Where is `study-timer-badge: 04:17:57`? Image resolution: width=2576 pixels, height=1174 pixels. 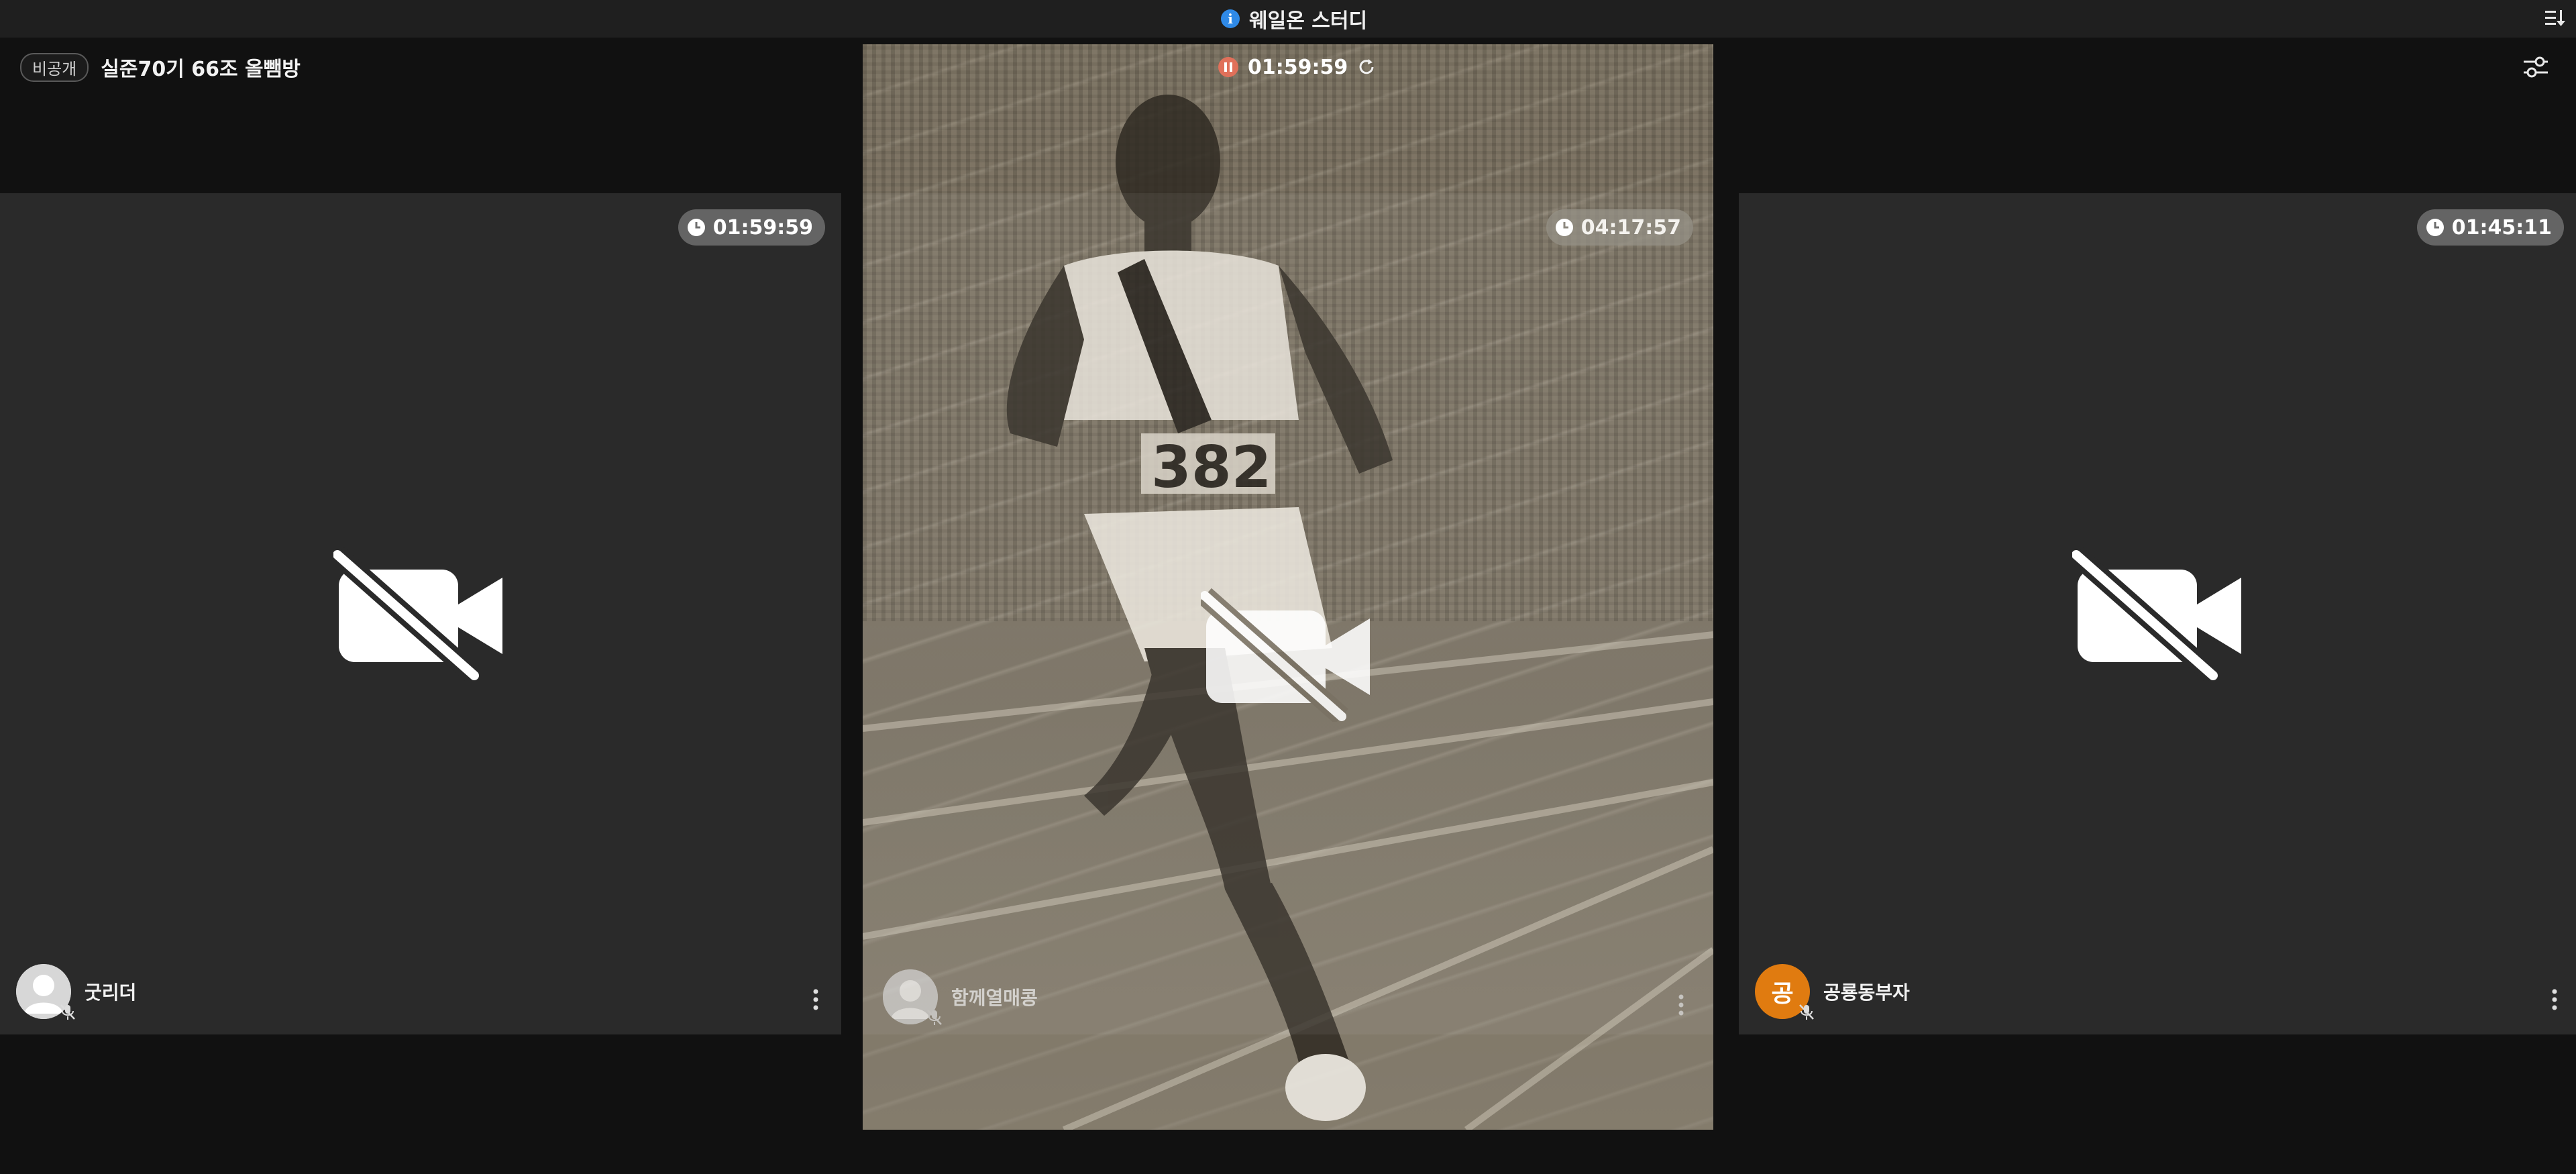 study-timer-badge: 04:17:57 is located at coordinates (1619, 227).